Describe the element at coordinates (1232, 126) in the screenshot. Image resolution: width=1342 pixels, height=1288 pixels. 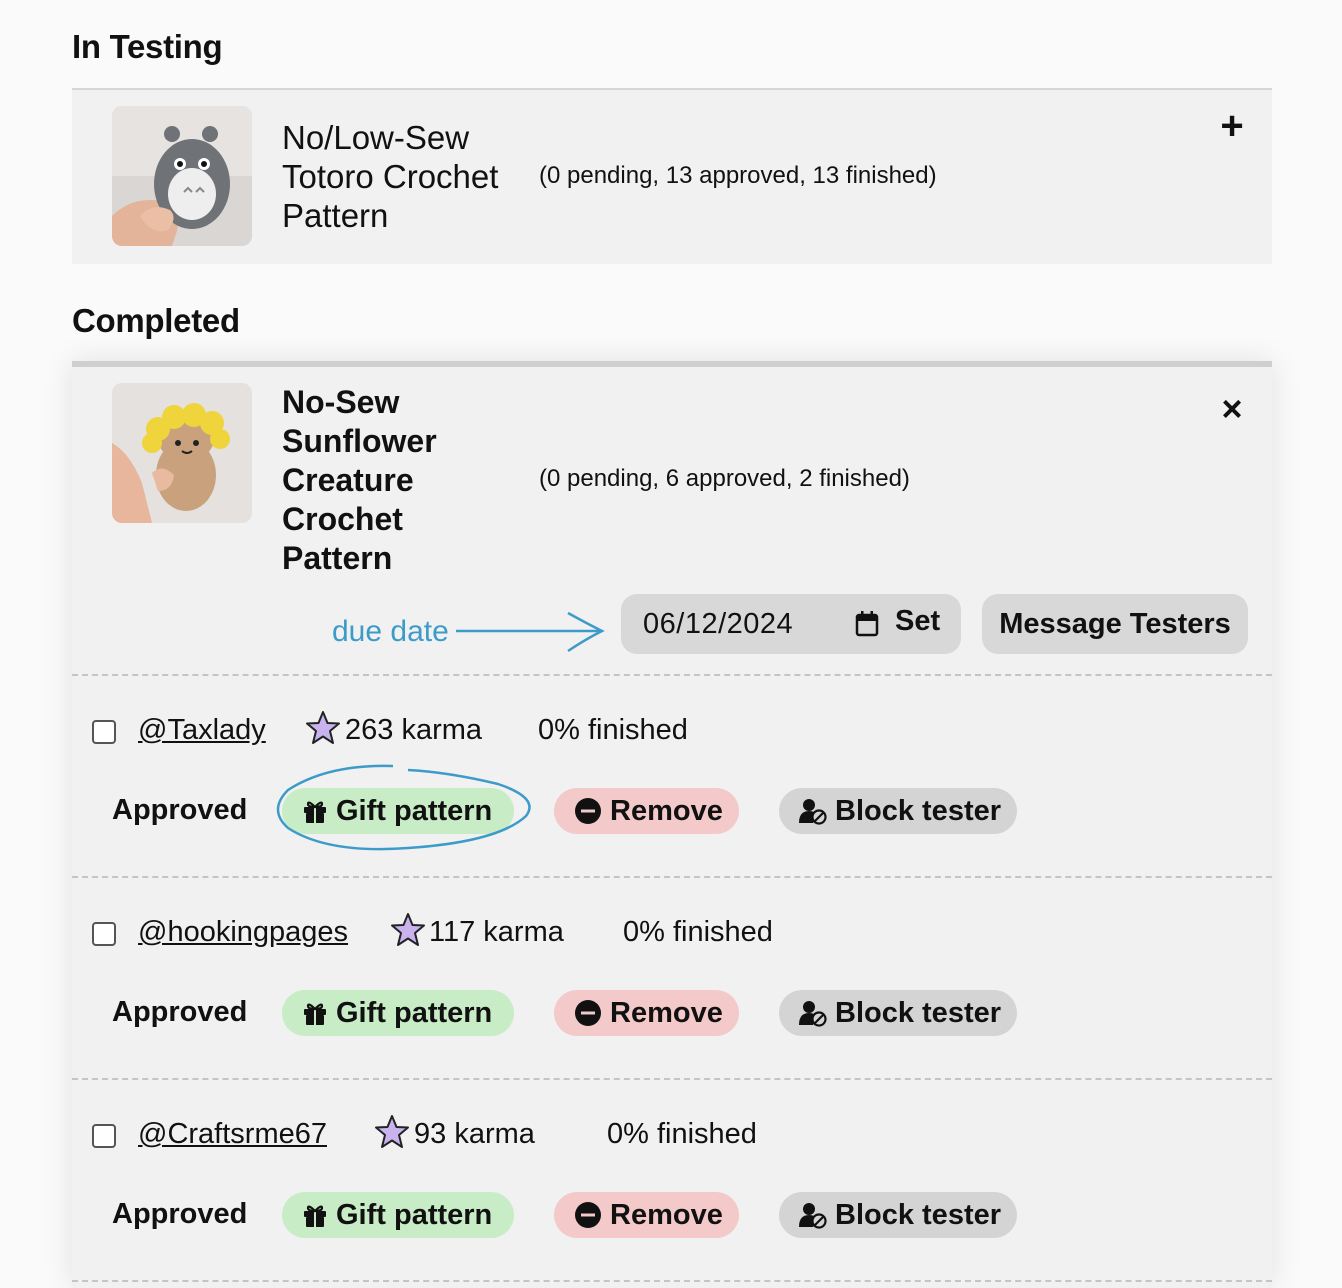
I see `plus-icon: +` at that location.